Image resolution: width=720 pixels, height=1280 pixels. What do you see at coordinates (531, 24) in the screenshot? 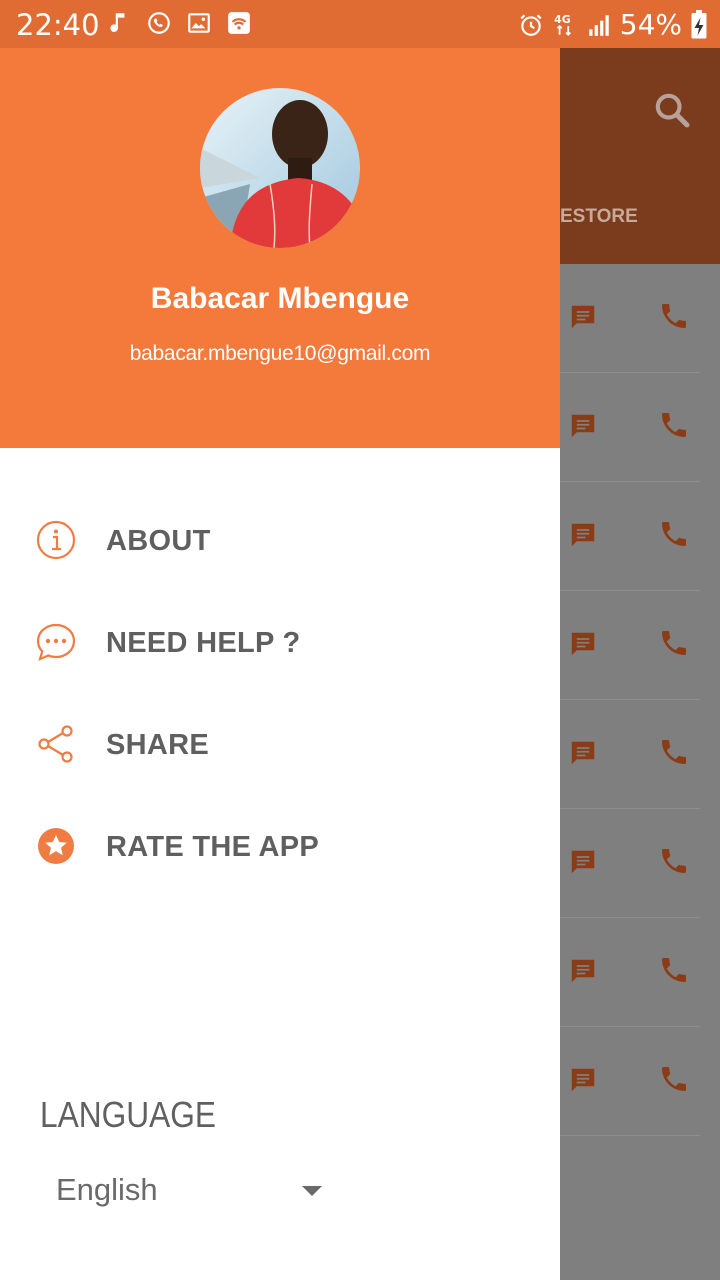
I see `alarm-icon` at bounding box center [531, 24].